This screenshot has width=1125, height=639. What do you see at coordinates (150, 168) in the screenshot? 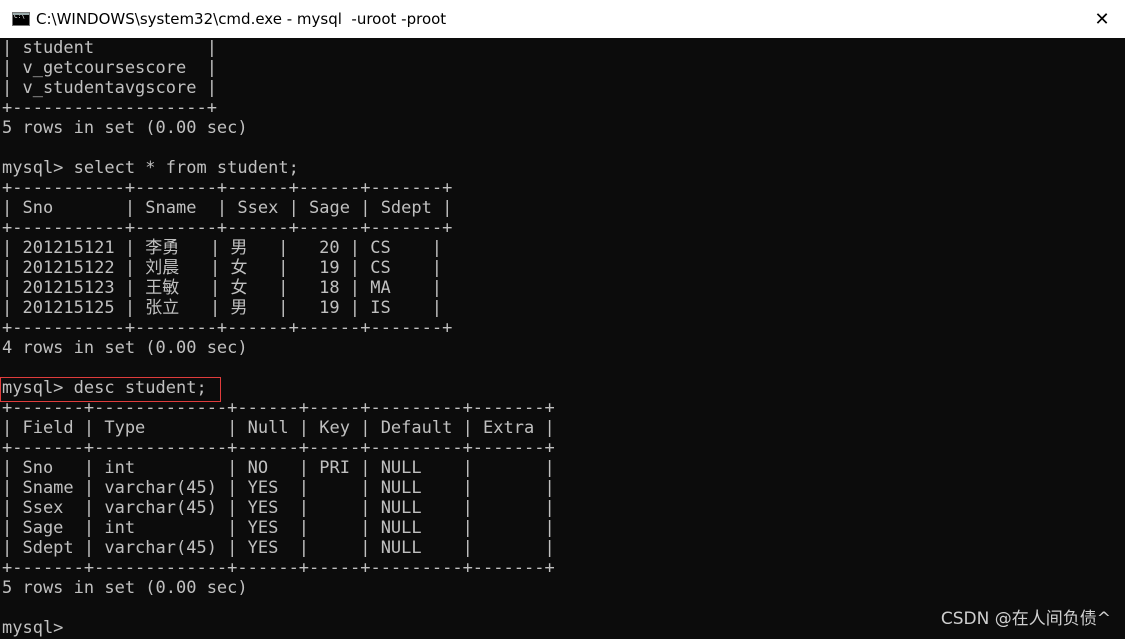
I see `console-line: mysql> select * from student;` at bounding box center [150, 168].